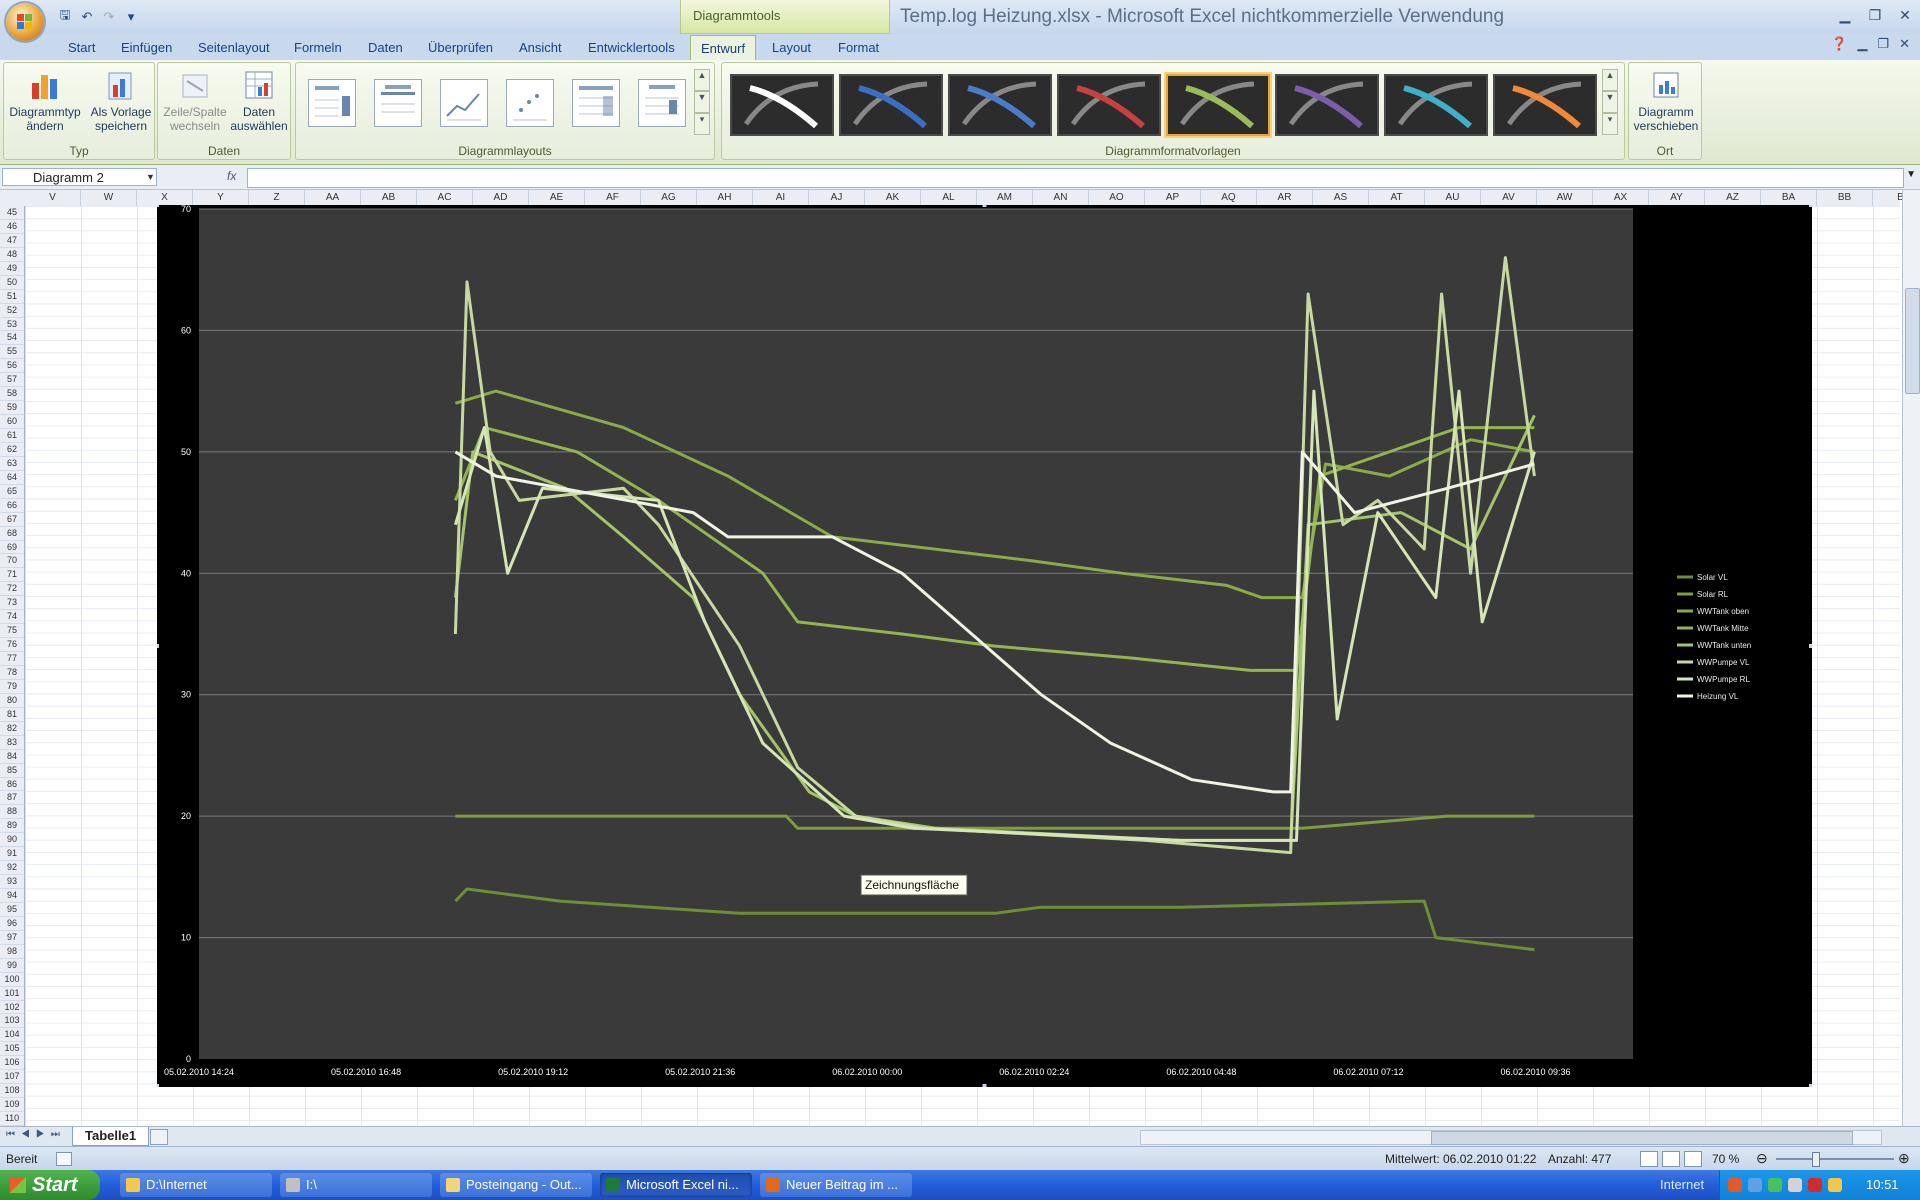  Describe the element at coordinates (1911, 658) in the screenshot. I see `vertical-scrollbar` at that location.